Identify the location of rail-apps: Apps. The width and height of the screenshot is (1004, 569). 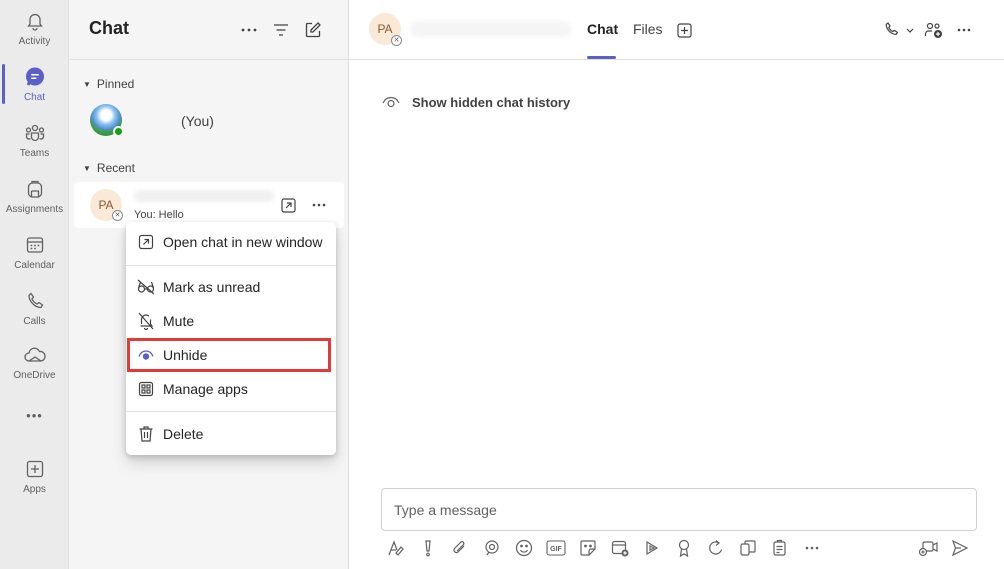
(34, 476).